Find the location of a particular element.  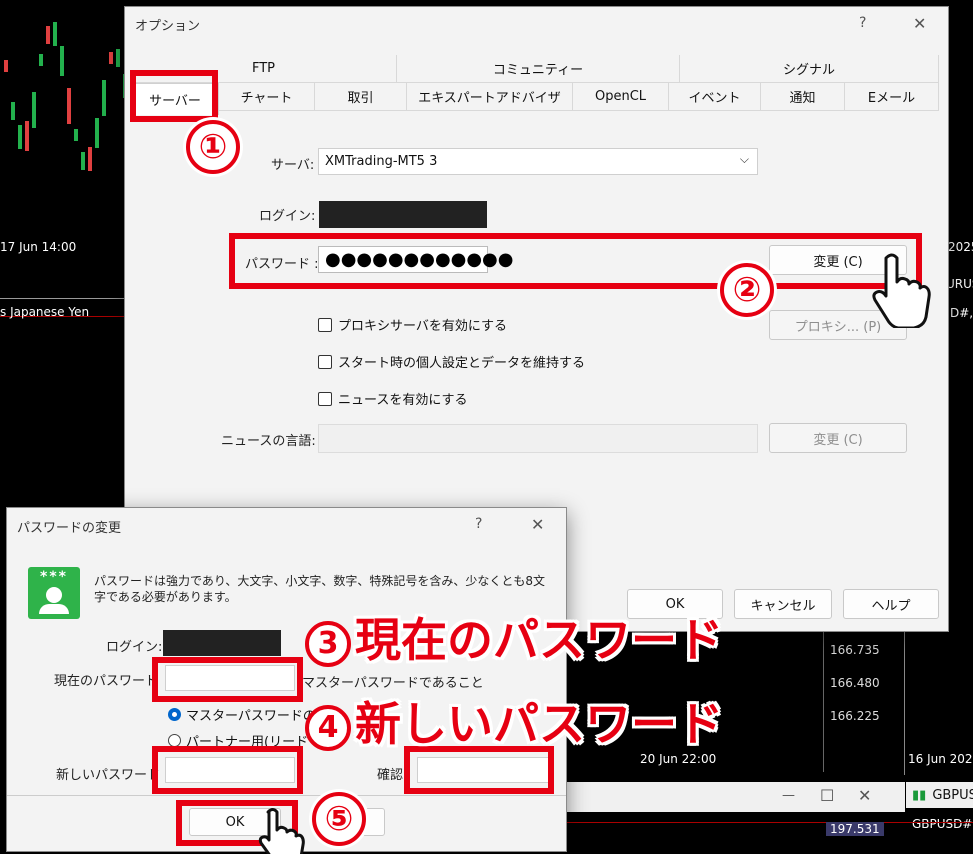

cancel-button: キャンセル is located at coordinates (783, 604).